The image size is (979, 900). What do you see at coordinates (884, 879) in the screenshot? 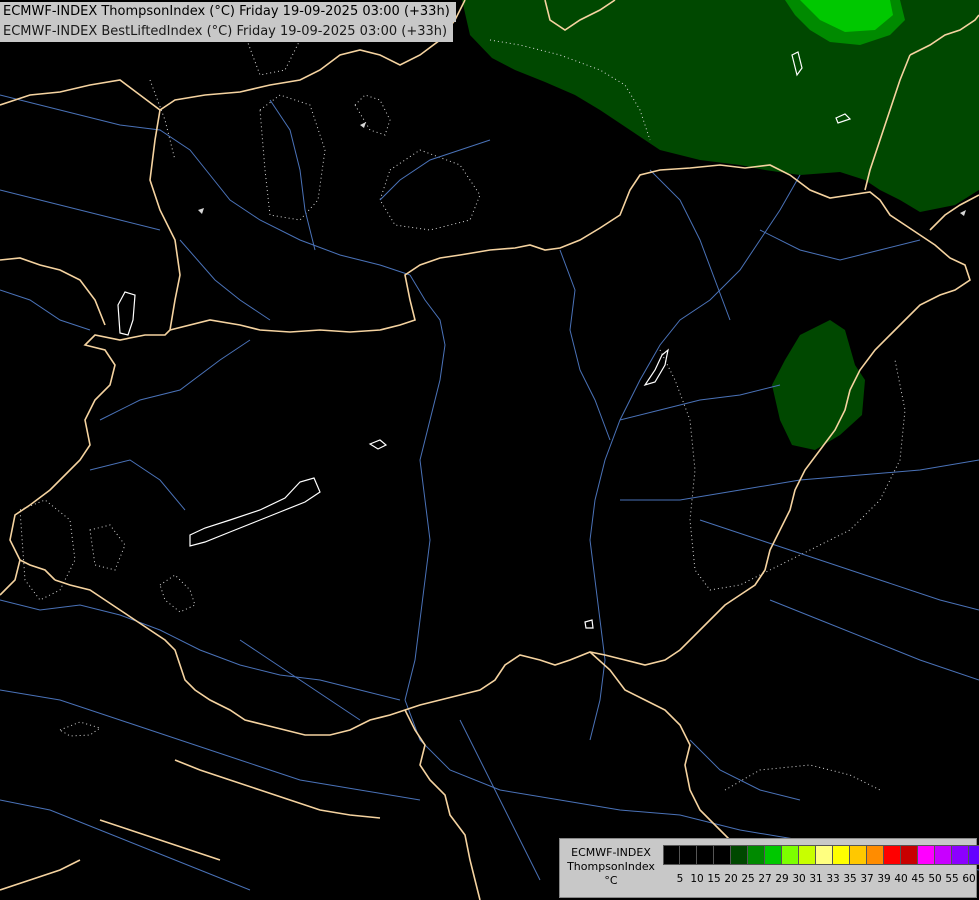
I see `legend-tick-label: 39` at bounding box center [884, 879].